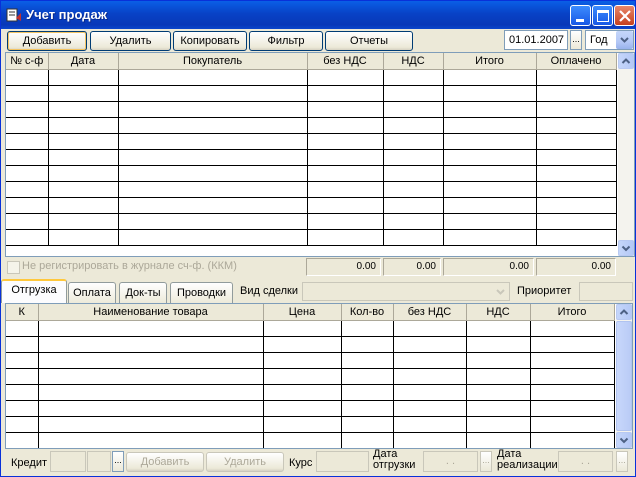  Describe the element at coordinates (585, 461) in the screenshot. I see `sale-date-field: . .` at that location.